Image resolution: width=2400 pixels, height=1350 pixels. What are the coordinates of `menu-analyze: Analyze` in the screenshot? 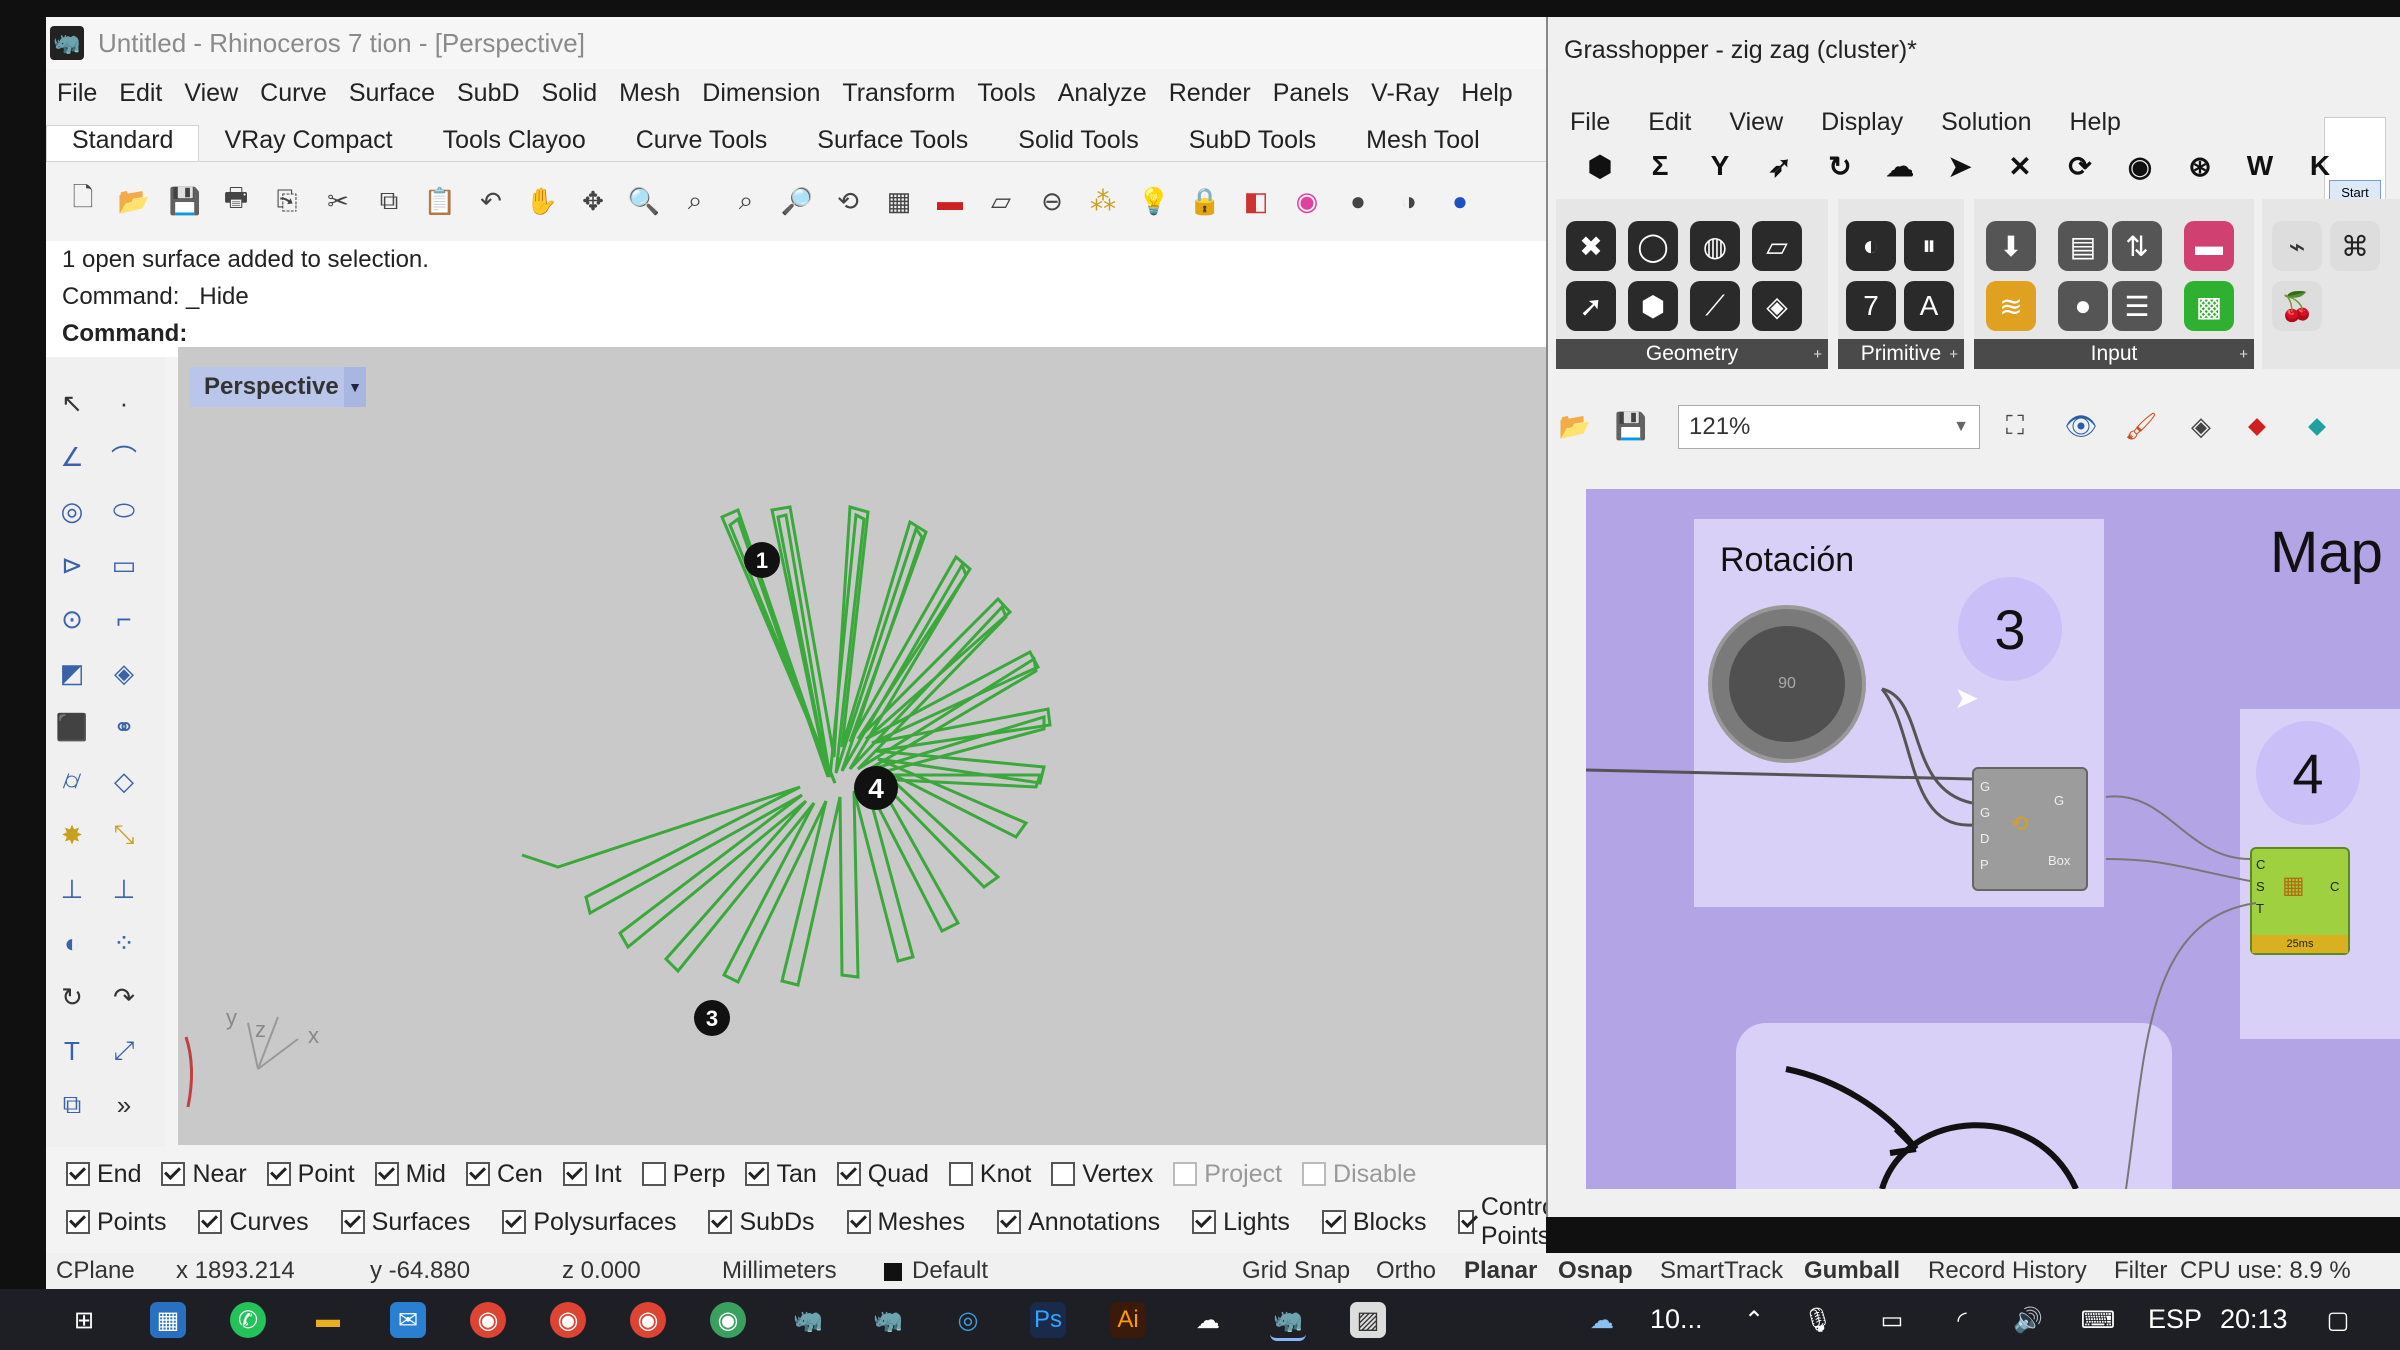 It's located at (1102, 93).